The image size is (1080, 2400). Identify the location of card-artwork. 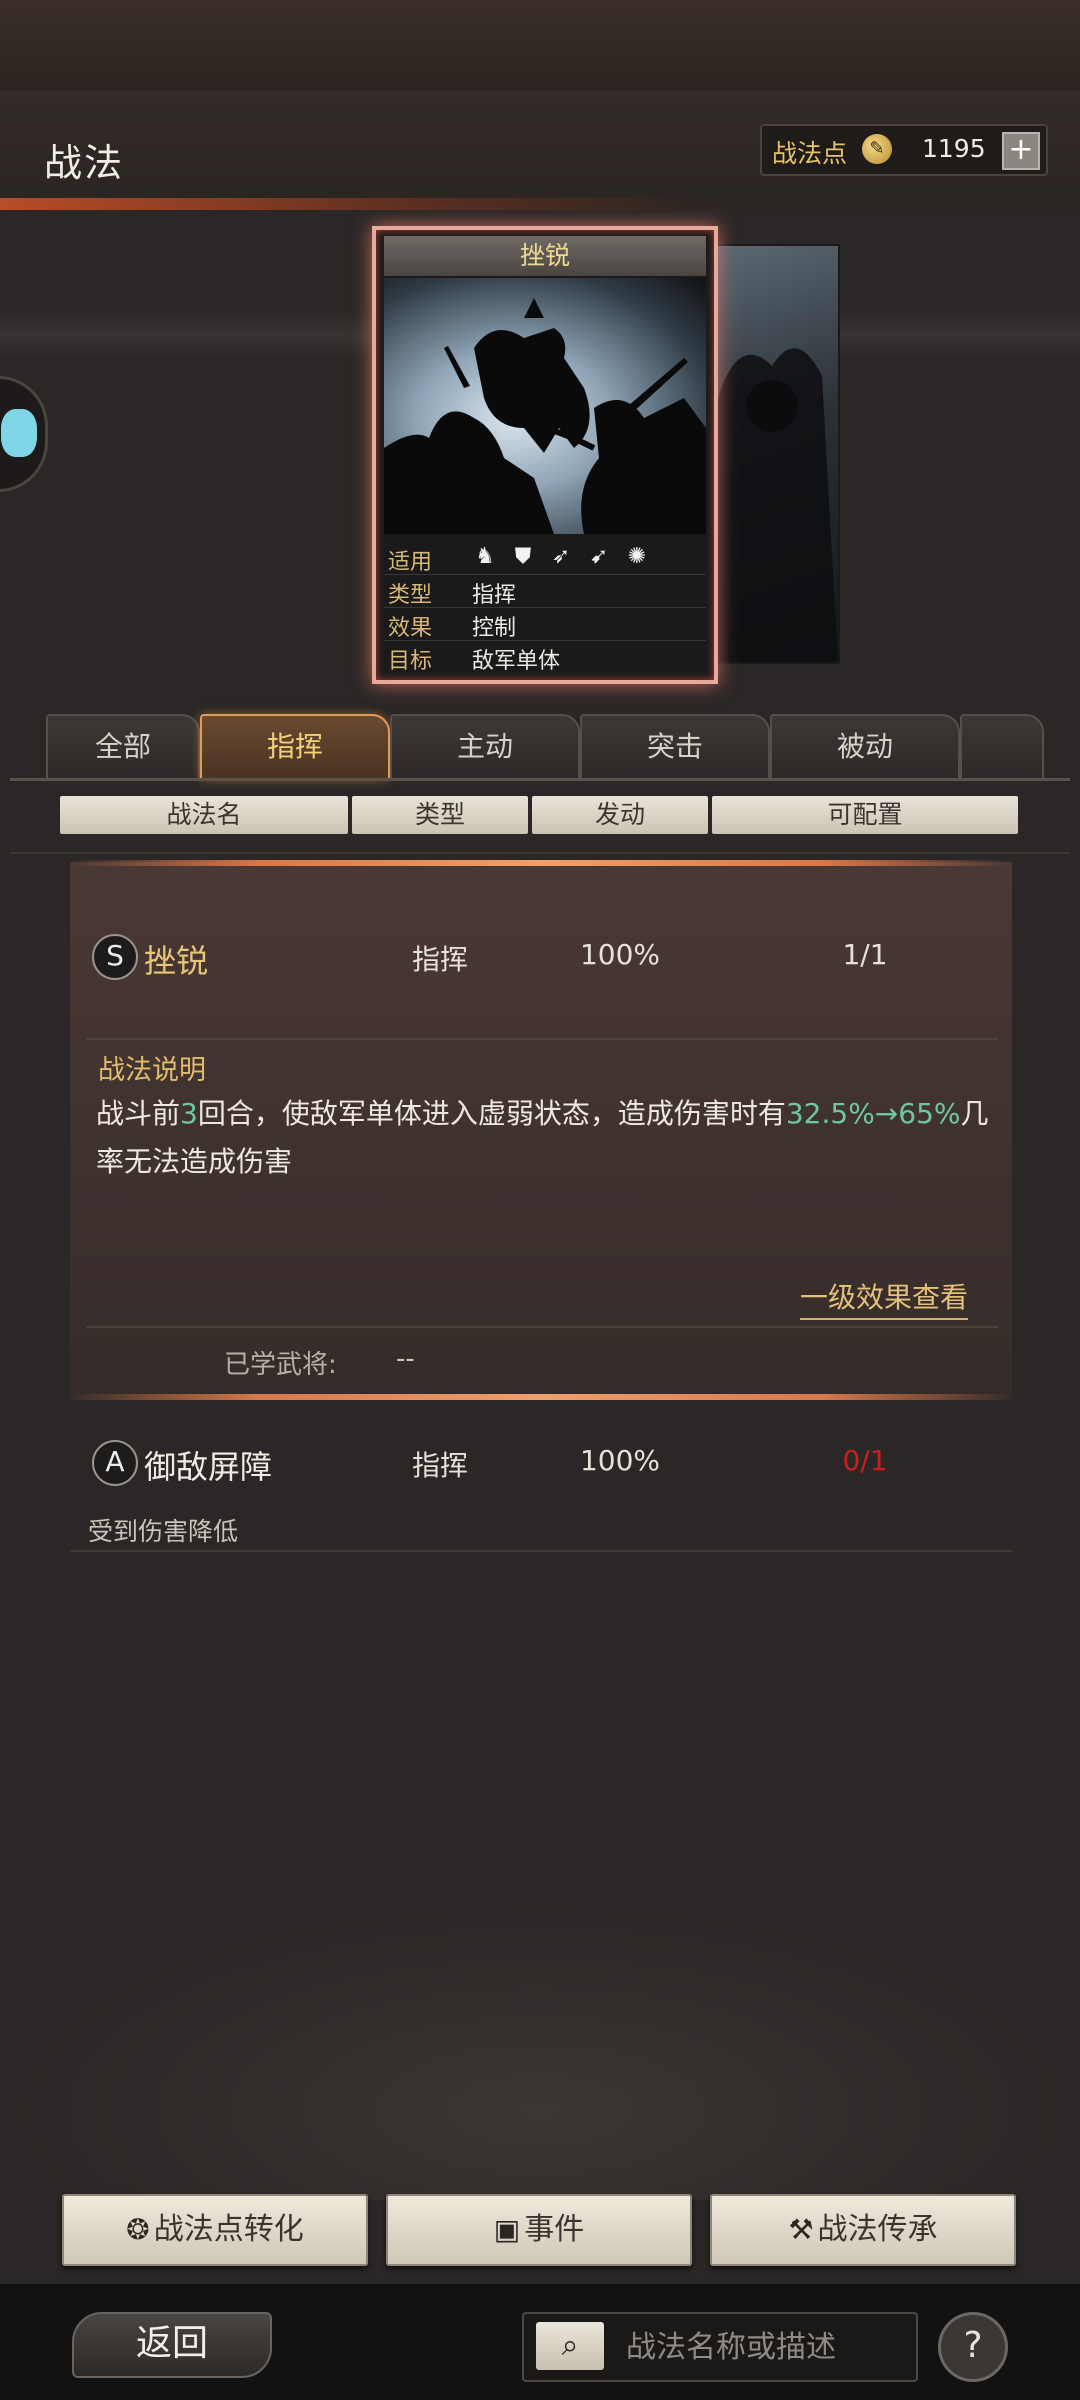
(545, 406).